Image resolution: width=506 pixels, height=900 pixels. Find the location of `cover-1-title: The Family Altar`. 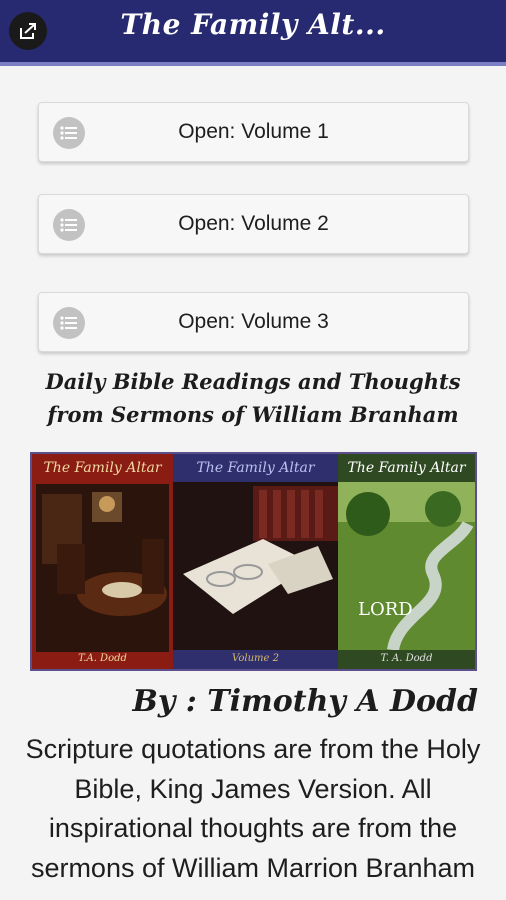

cover-1-title: The Family Altar is located at coordinates (102, 468).